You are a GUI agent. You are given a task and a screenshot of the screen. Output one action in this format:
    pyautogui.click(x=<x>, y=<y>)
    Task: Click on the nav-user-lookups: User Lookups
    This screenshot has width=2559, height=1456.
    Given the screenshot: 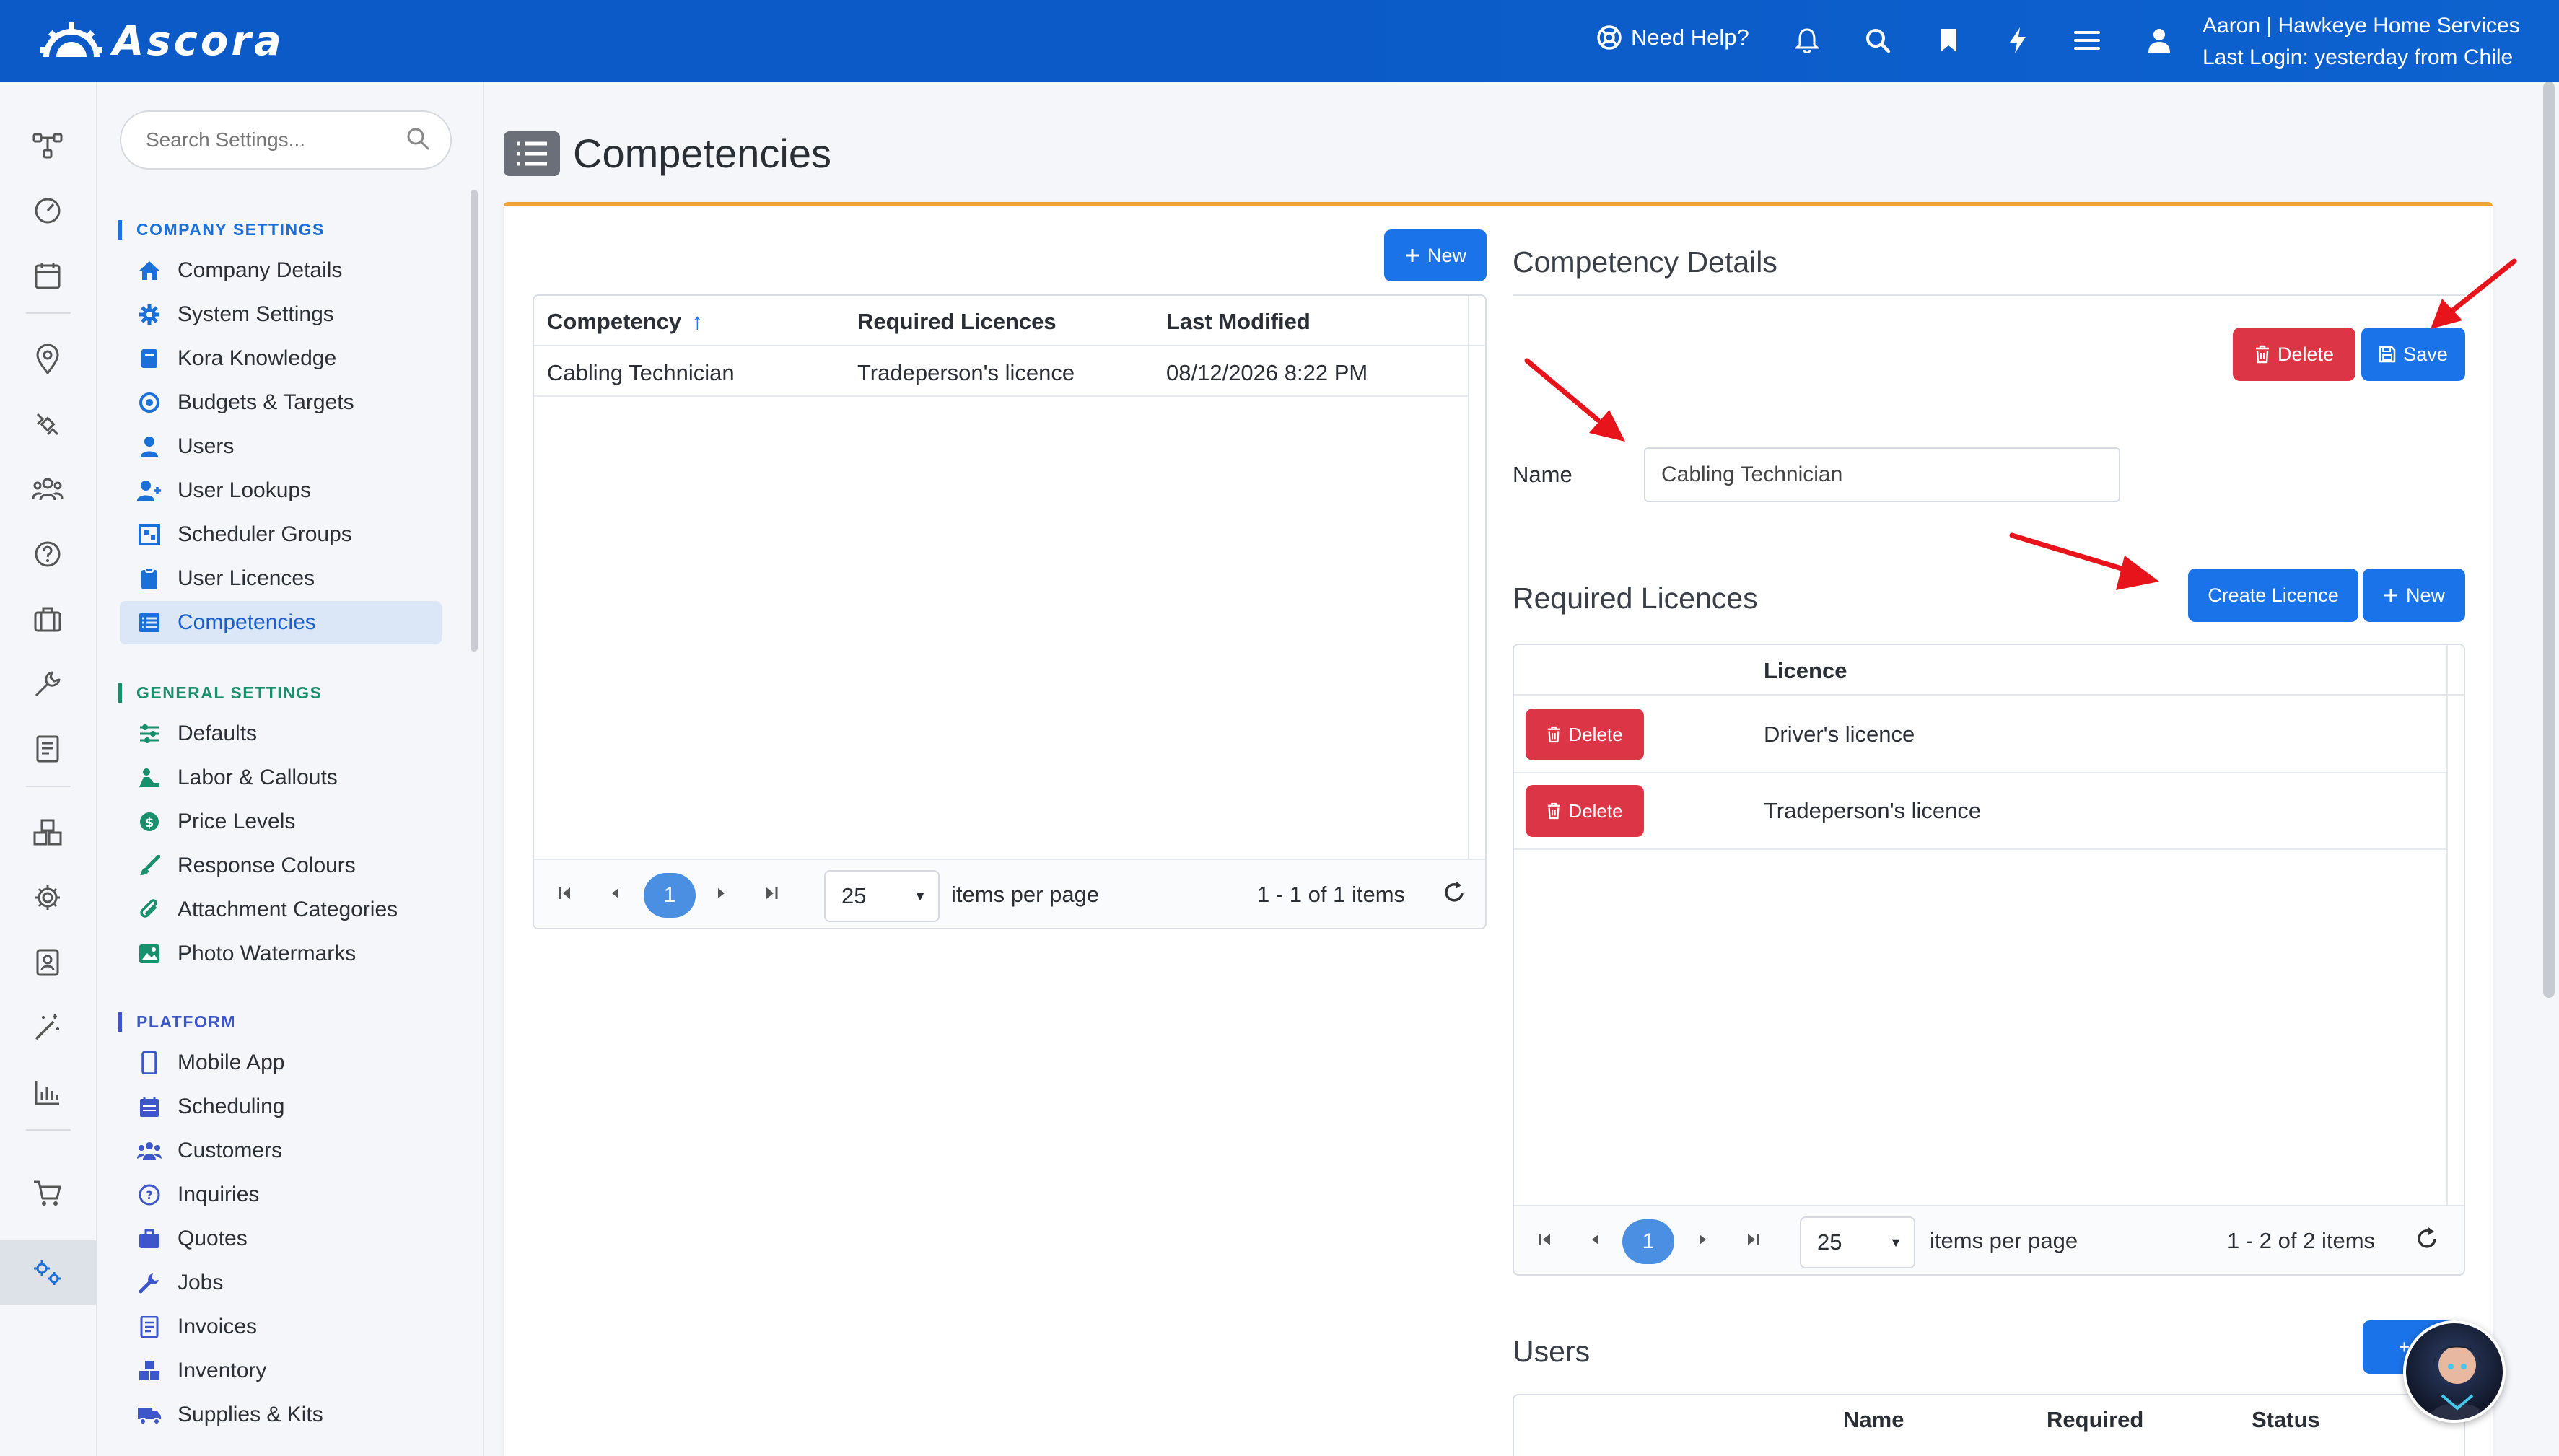 What is the action you would take?
    pyautogui.click(x=281, y=491)
    